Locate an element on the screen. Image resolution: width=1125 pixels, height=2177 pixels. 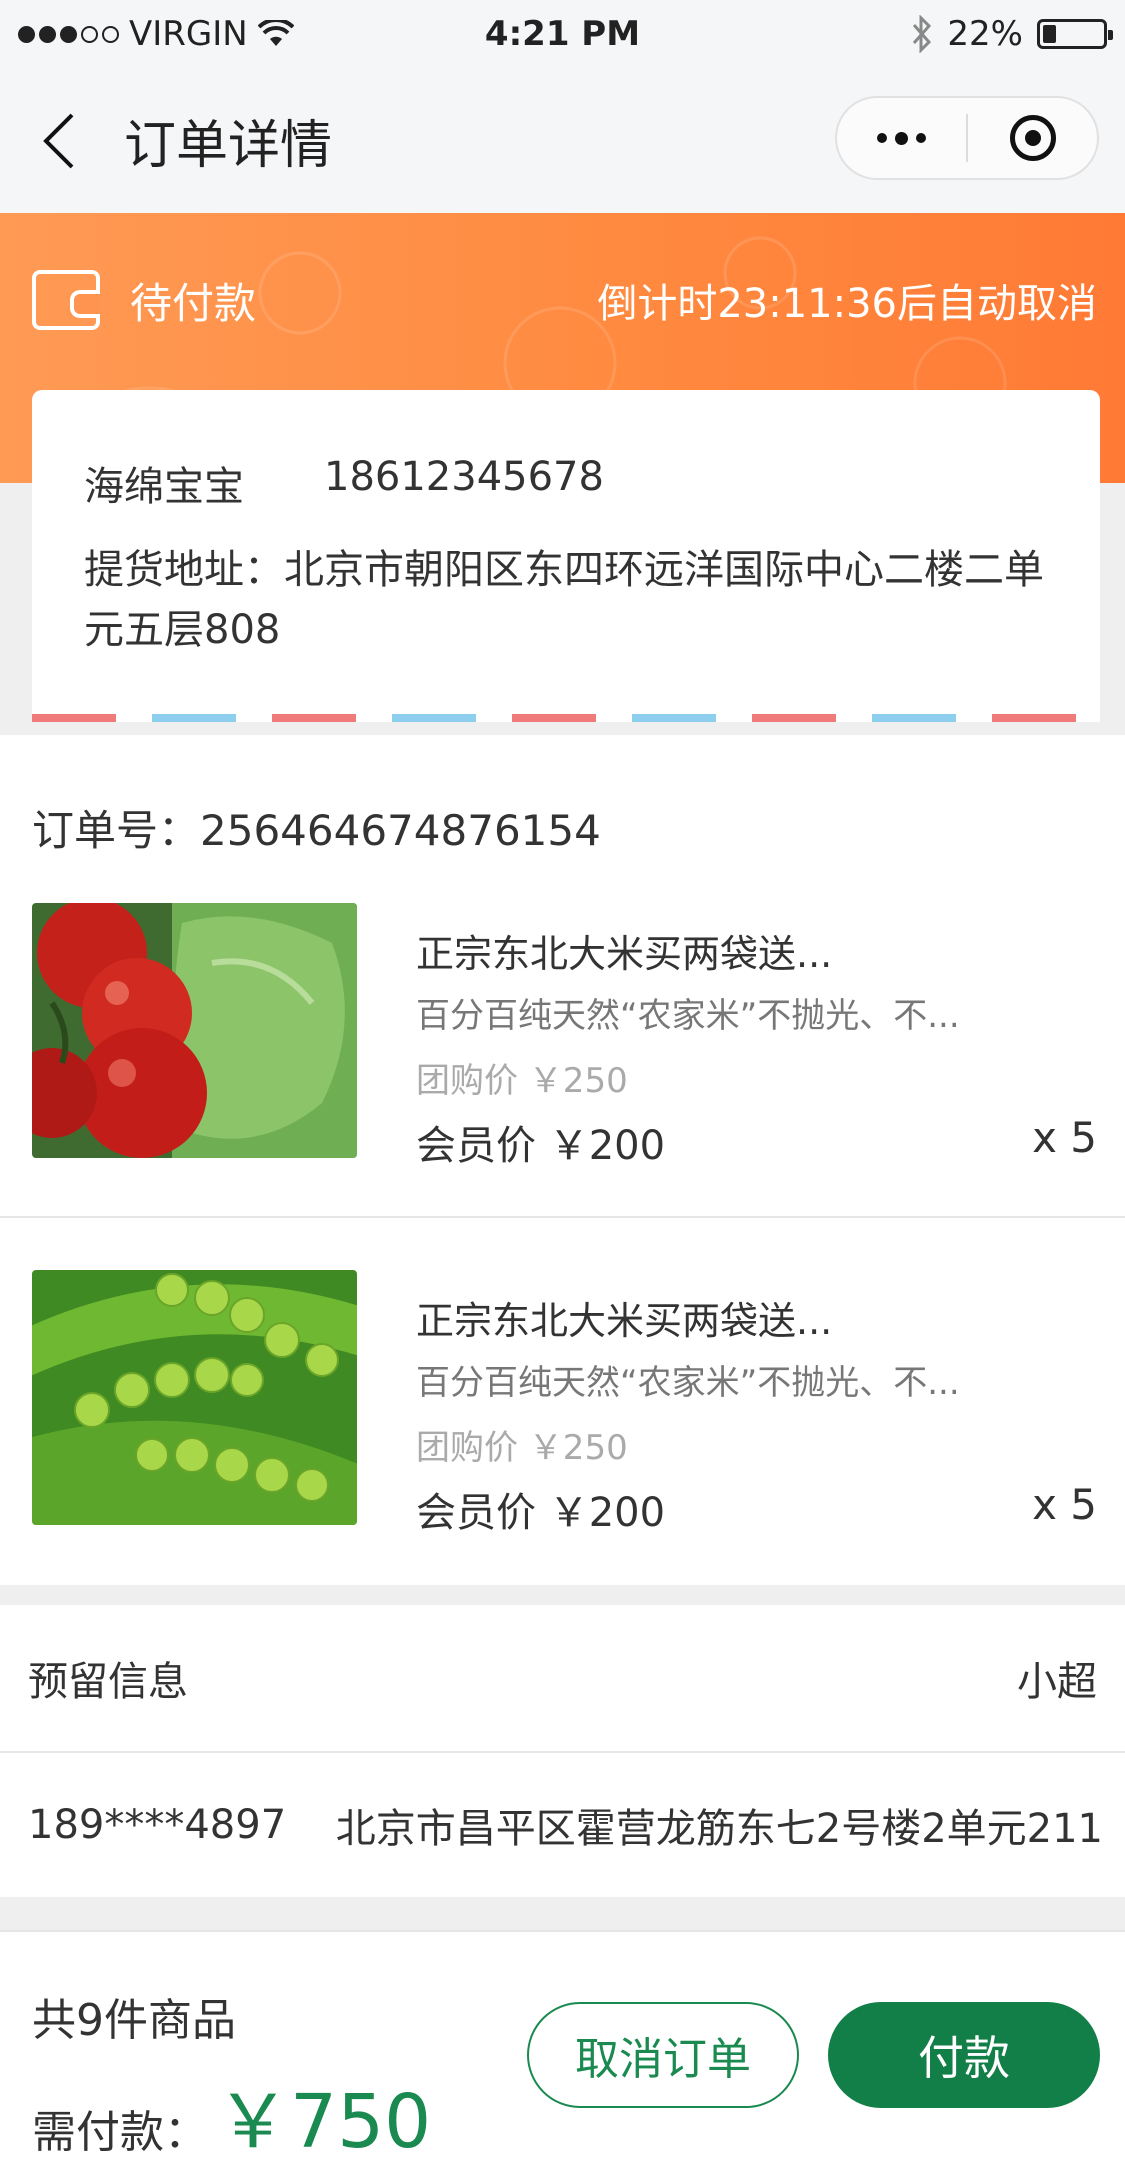
bluetooth-icon is located at coordinates (922, 34).